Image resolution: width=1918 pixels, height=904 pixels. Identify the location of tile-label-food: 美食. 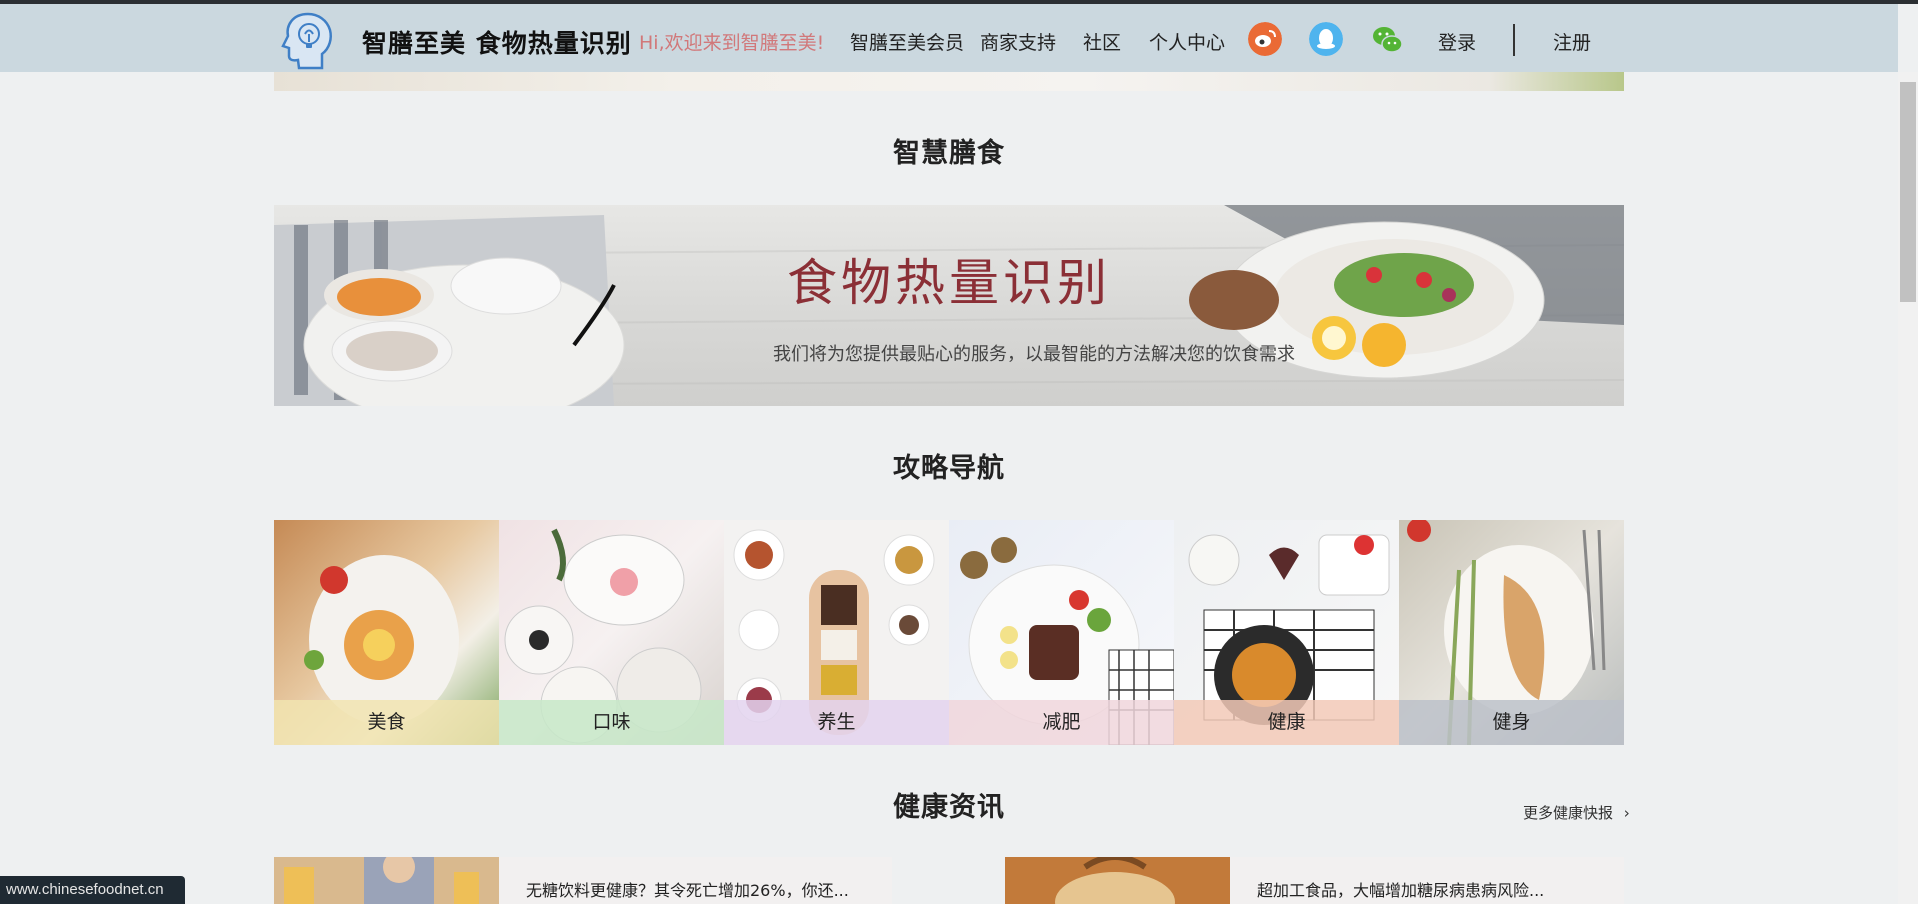
(386, 722).